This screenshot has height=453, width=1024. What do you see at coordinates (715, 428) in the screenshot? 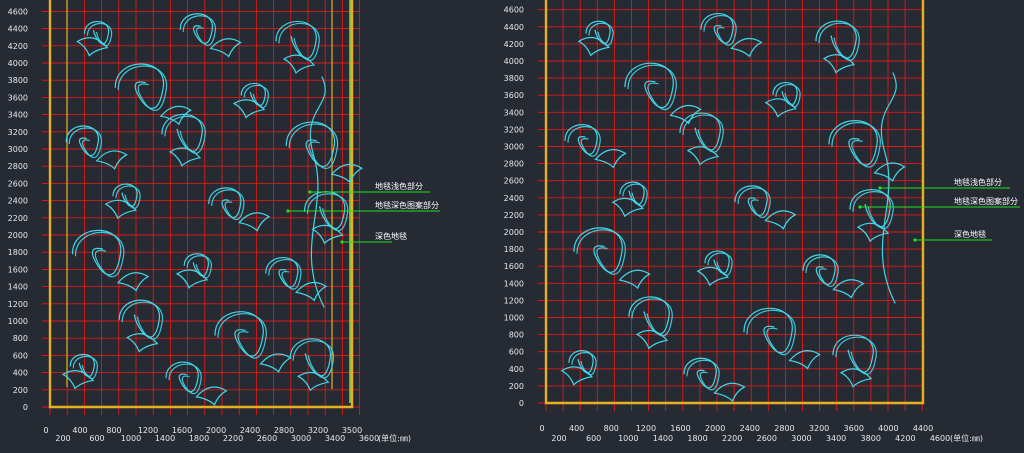
I see `x-tick-label: 2000` at bounding box center [715, 428].